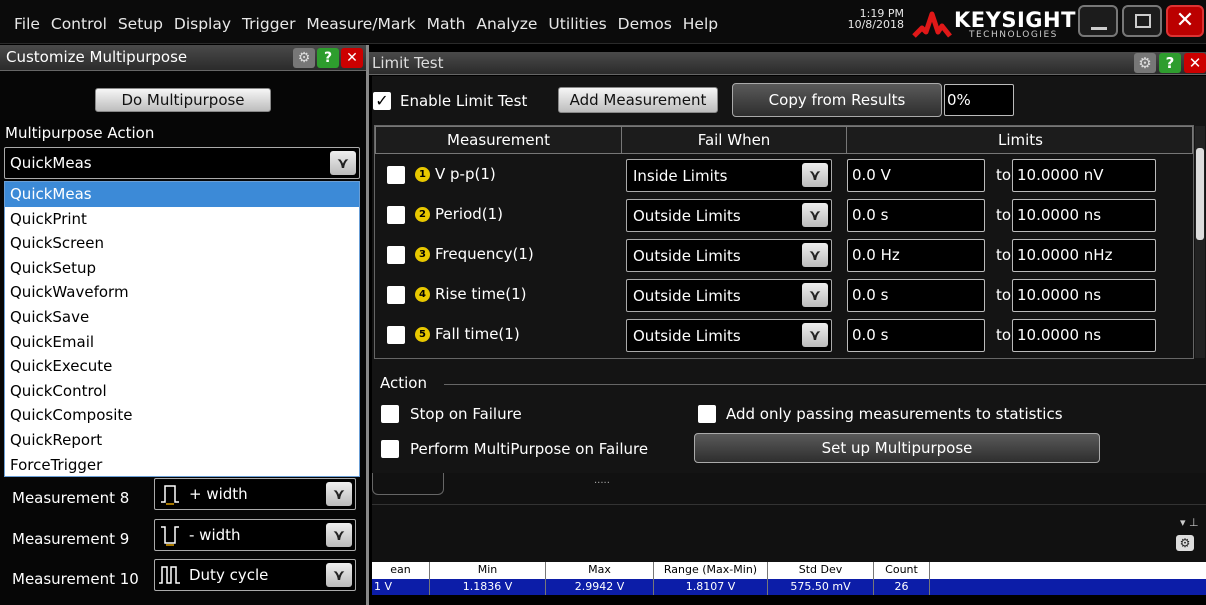 This screenshot has width=1206, height=605. I want to click on minimize-button, so click(1098, 21).